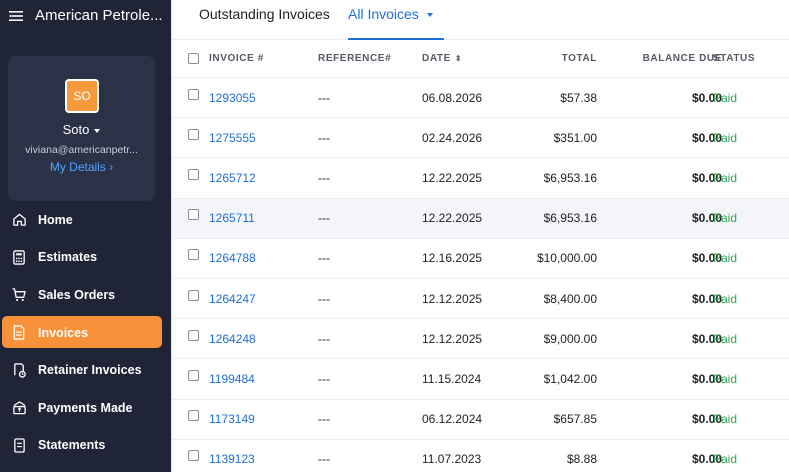 The width and height of the screenshot is (789, 472). I want to click on invoice-number-link: 1265712, so click(232, 177).